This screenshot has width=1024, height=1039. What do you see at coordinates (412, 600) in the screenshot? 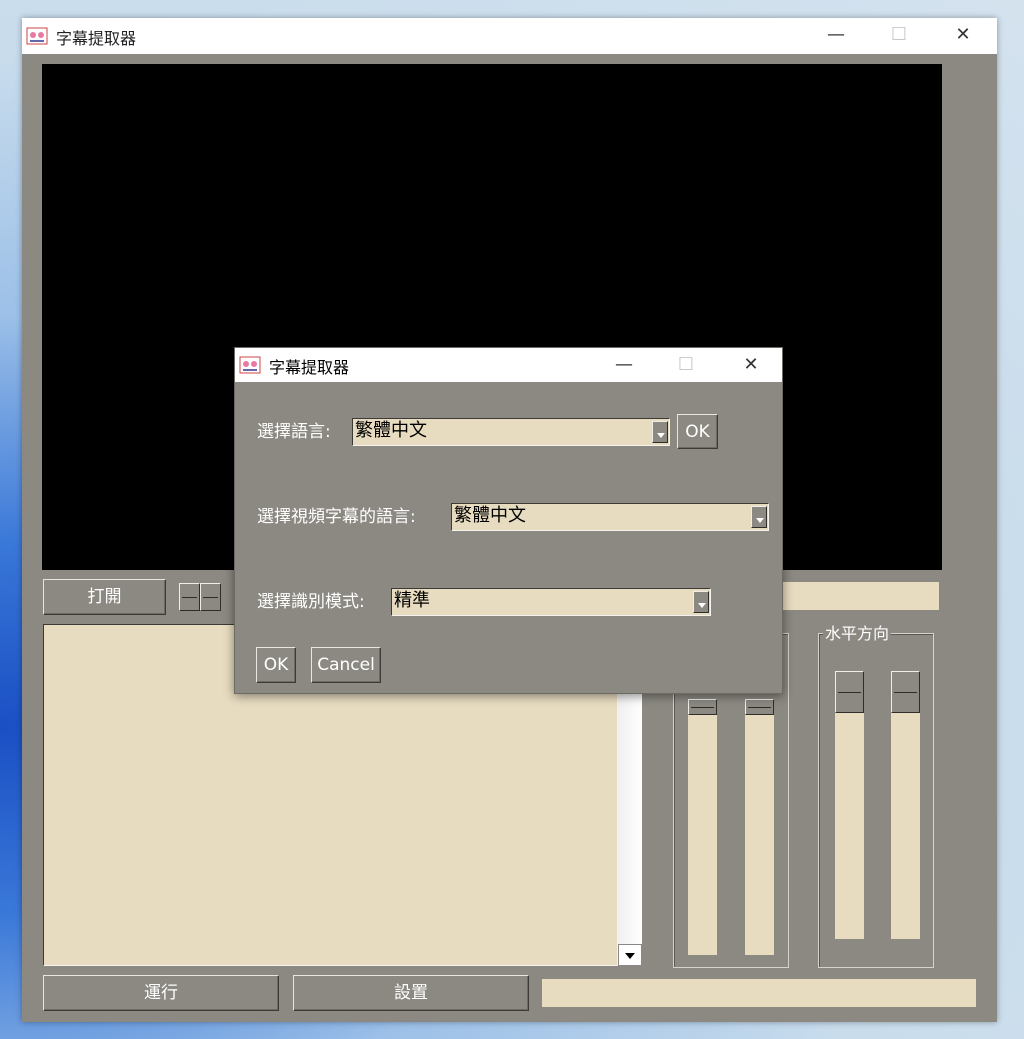
I see `mode-value: 精準` at bounding box center [412, 600].